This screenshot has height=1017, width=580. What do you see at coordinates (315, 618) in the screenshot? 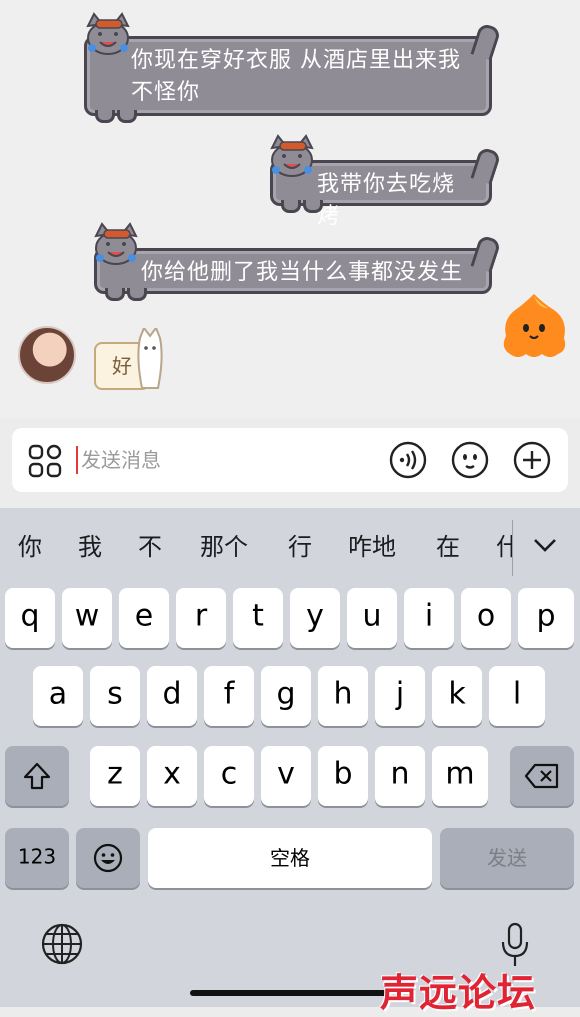
I see `key-y: y` at bounding box center [315, 618].